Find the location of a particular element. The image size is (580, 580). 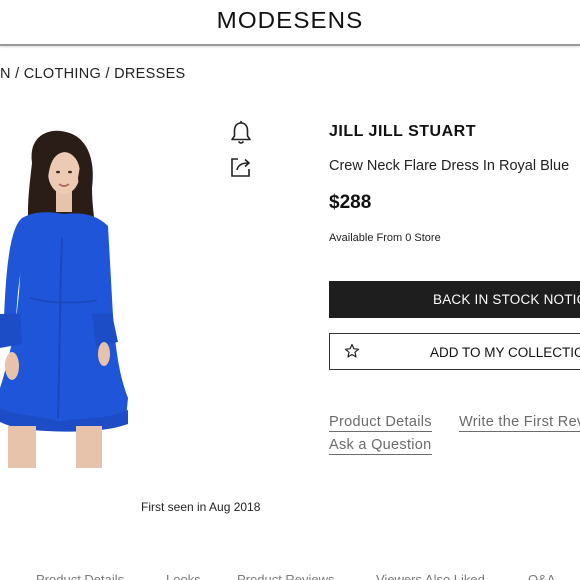

add-to-collection-button: ADD TO MY COLLECTION is located at coordinates (454, 351).